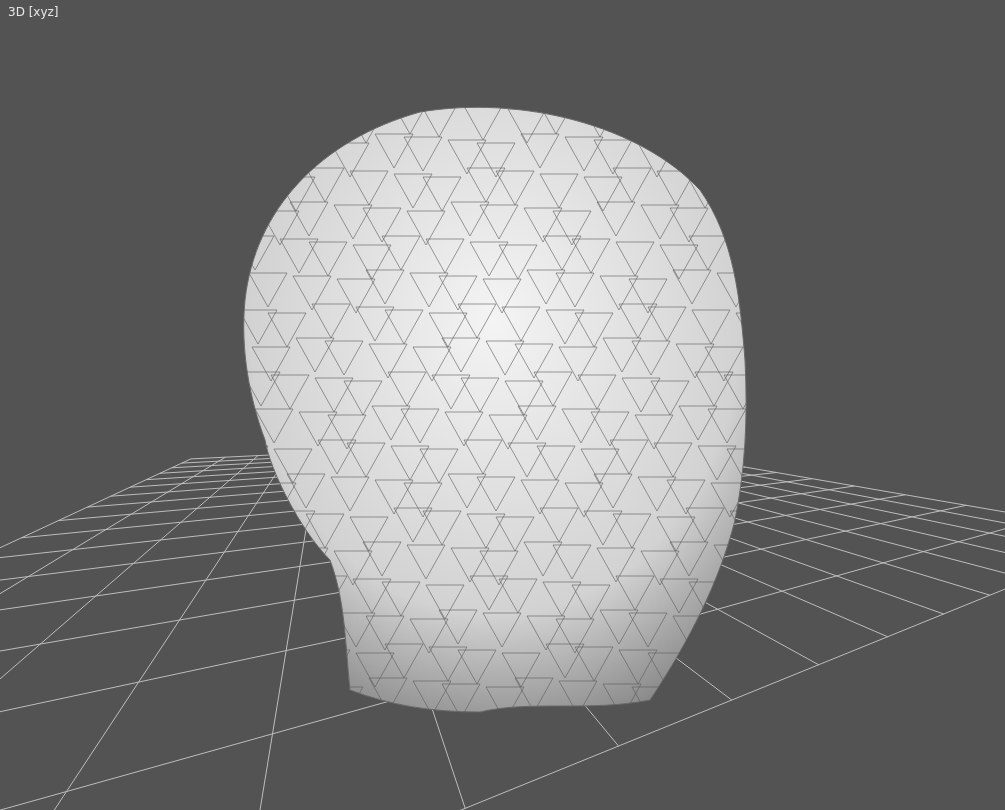 The width and height of the screenshot is (1005, 810). Describe the element at coordinates (33, 12) in the screenshot. I see `viewport-label: 3D [xyz]` at that location.